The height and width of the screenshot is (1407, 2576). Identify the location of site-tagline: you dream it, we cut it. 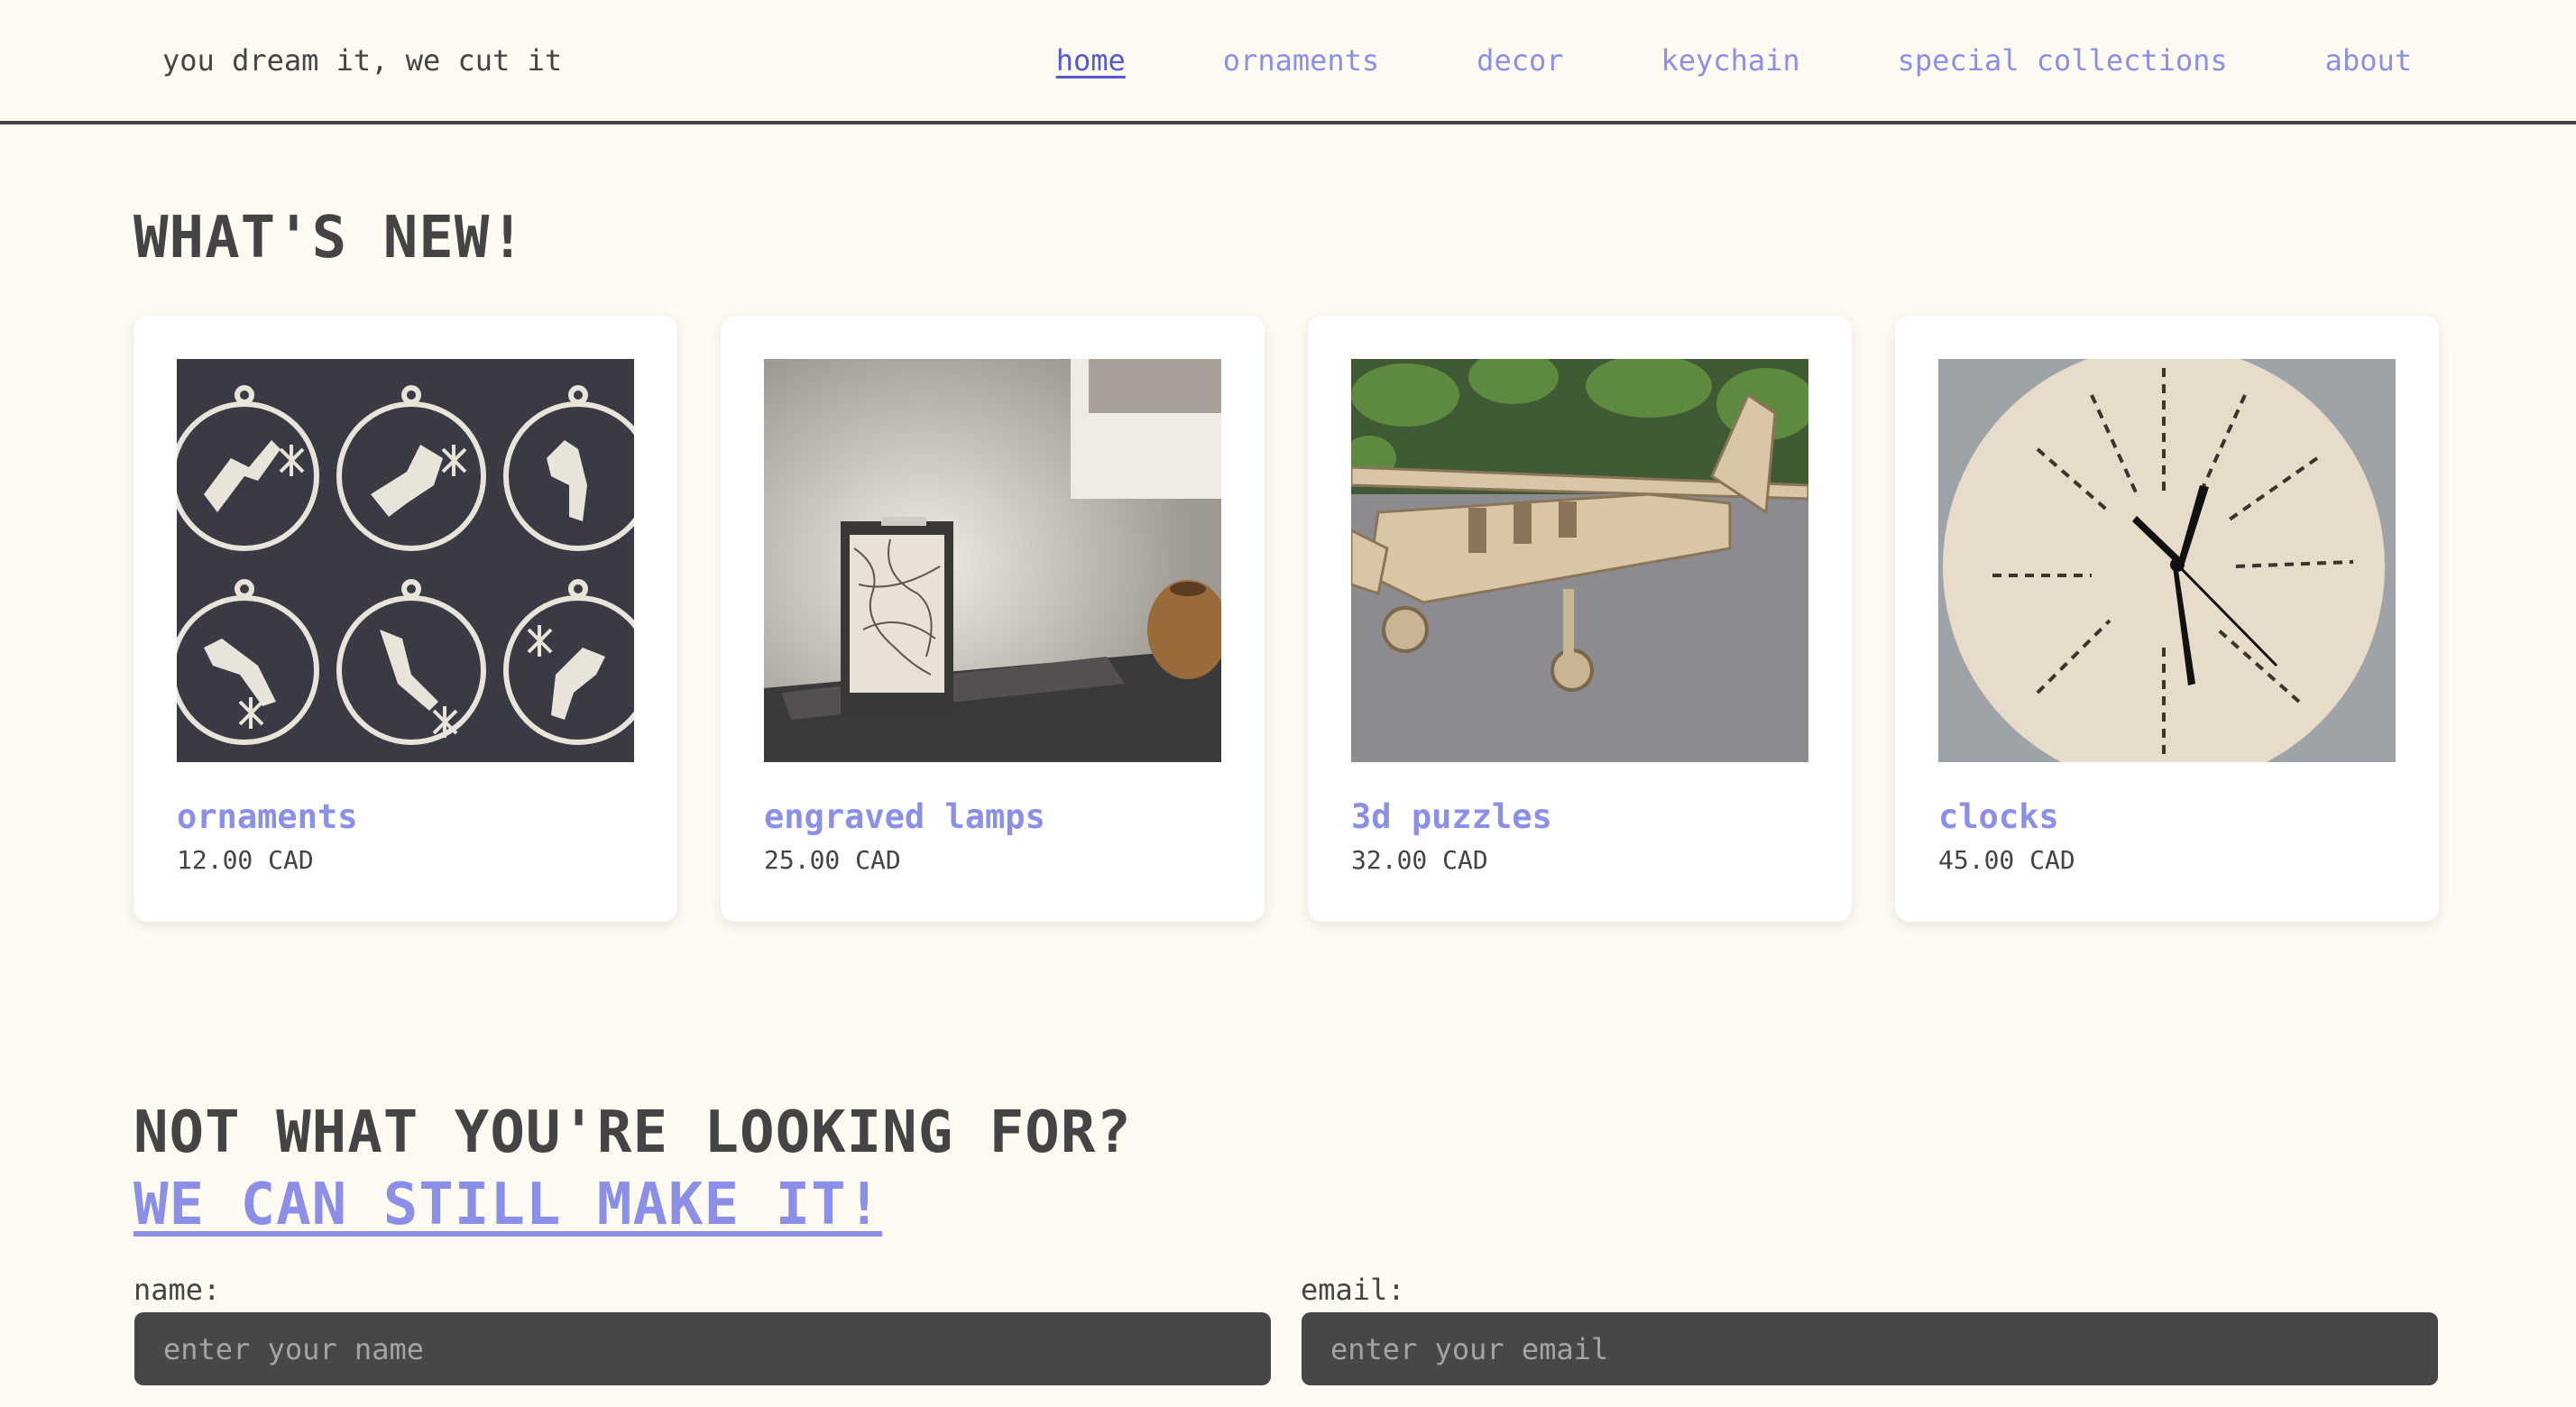
(362, 60).